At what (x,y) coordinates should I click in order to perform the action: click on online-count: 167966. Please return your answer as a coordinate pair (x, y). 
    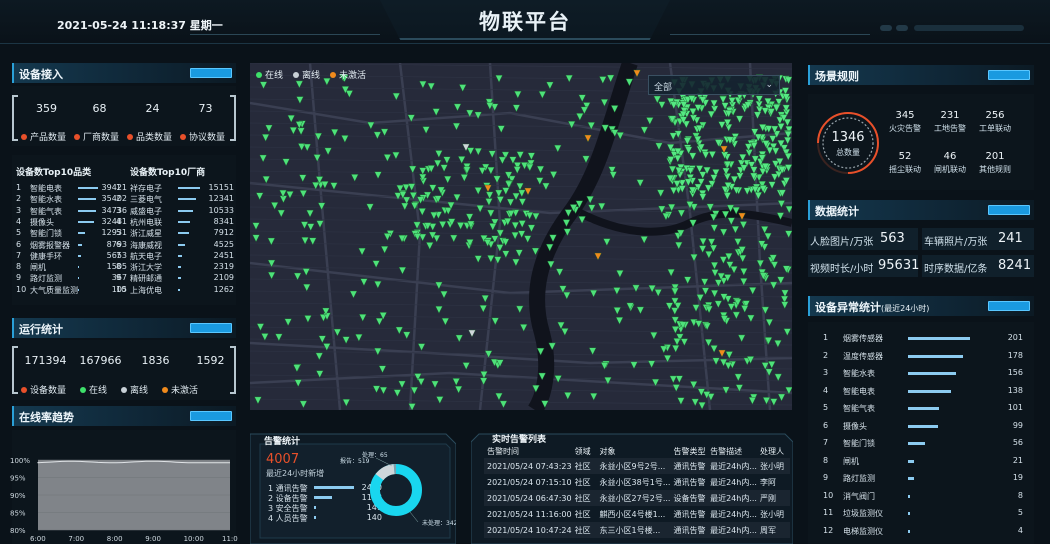
    Looking at the image, I should click on (100, 360).